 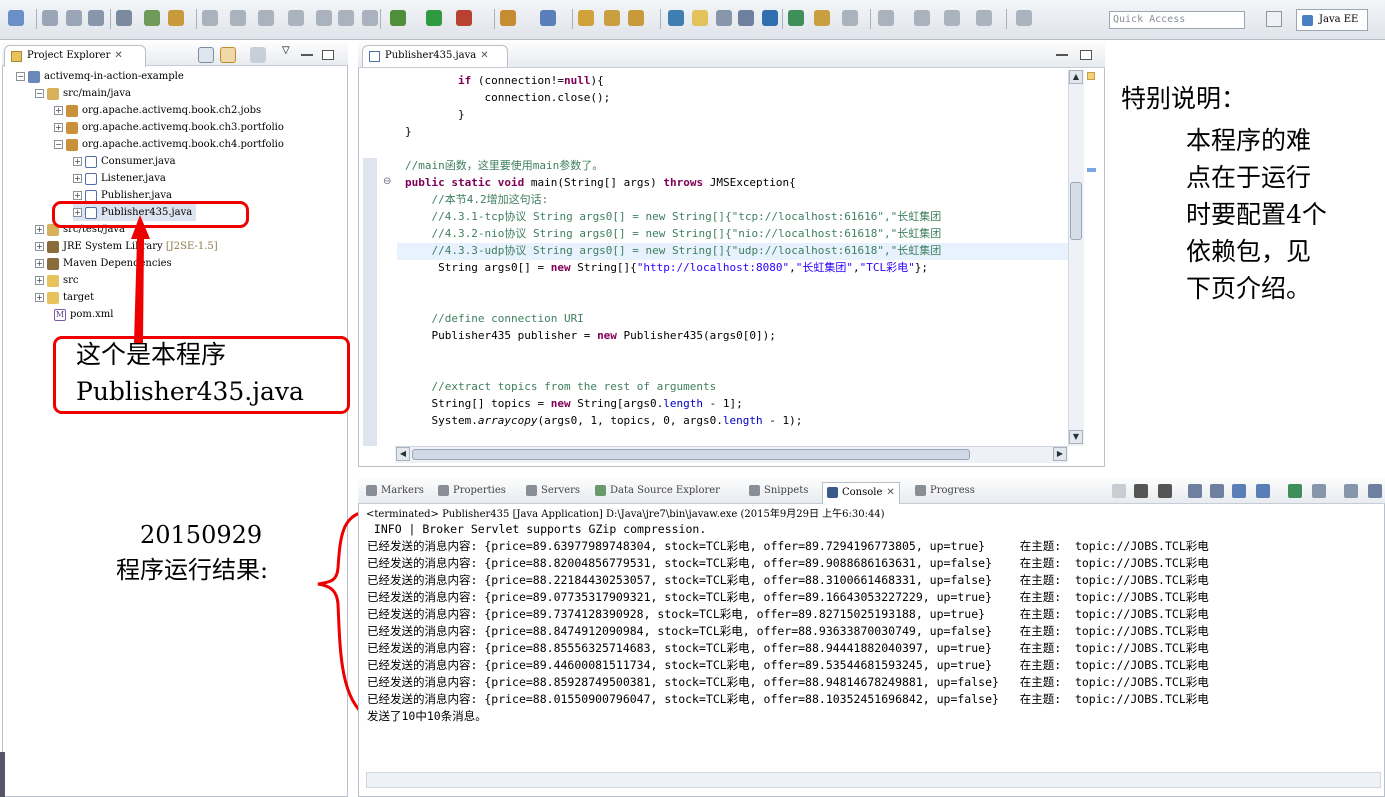 I want to click on tree-item-target: + target, so click(x=64, y=297).